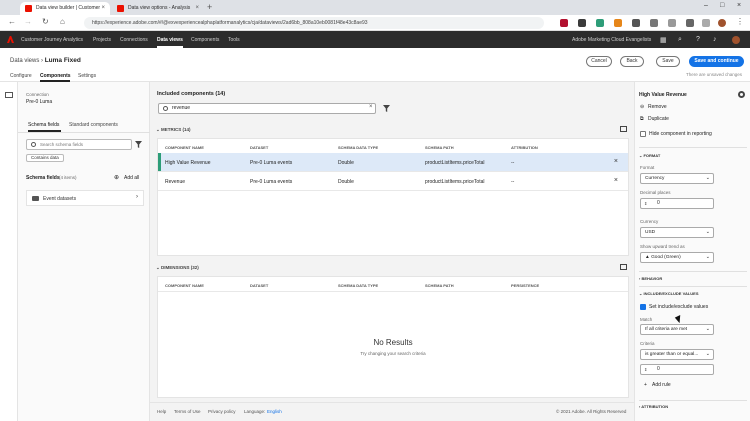 This screenshot has height=421, width=750. What do you see at coordinates (677, 329) in the screenshot?
I see `match-select: If all criteria are met ⌄` at bounding box center [677, 329].